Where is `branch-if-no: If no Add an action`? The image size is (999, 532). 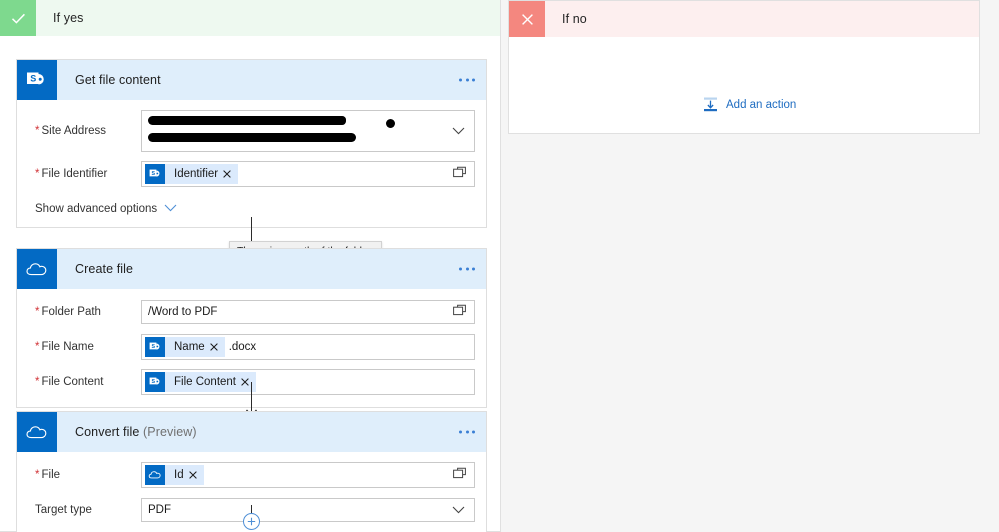 branch-if-no: If no Add an action is located at coordinates (744, 67).